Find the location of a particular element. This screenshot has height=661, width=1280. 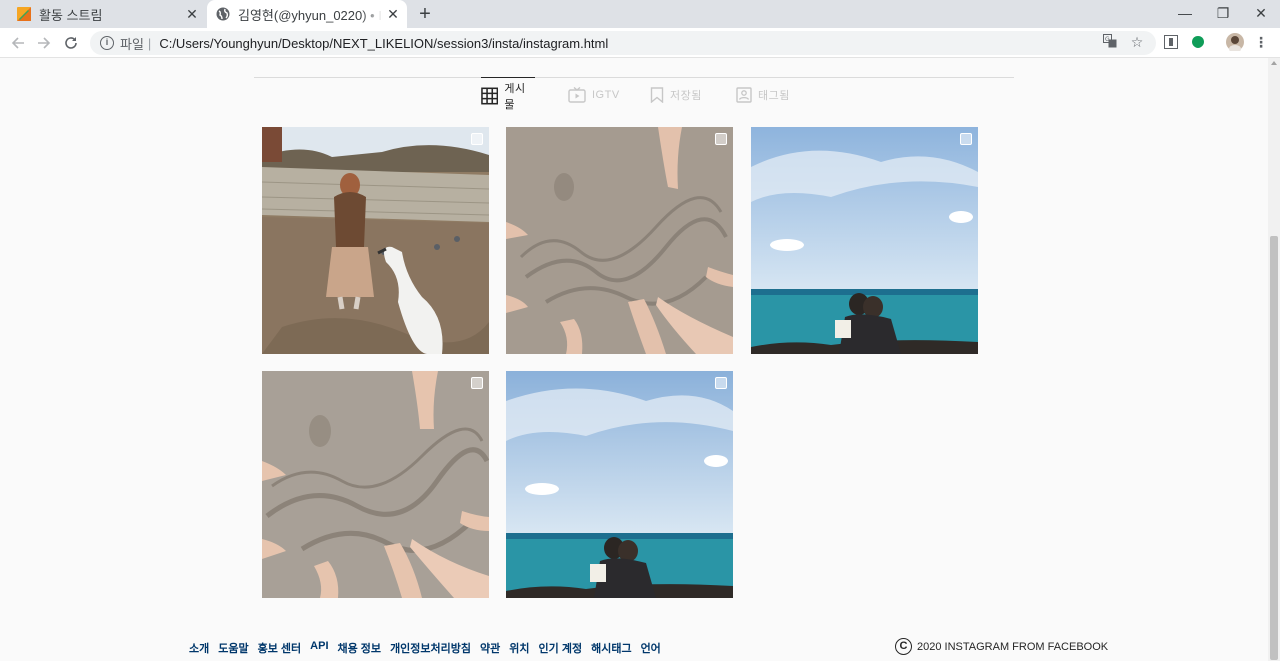

extension-green-icon is located at coordinates (1198, 42).